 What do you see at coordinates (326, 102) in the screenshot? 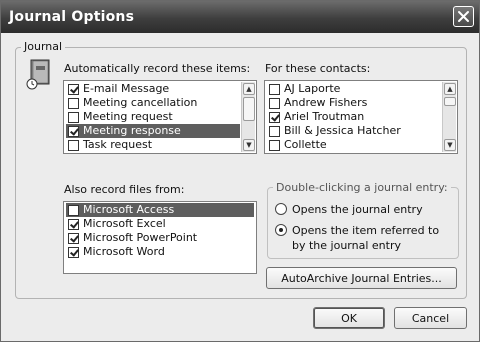
I see `list-item-label: Andrew Fishers` at bounding box center [326, 102].